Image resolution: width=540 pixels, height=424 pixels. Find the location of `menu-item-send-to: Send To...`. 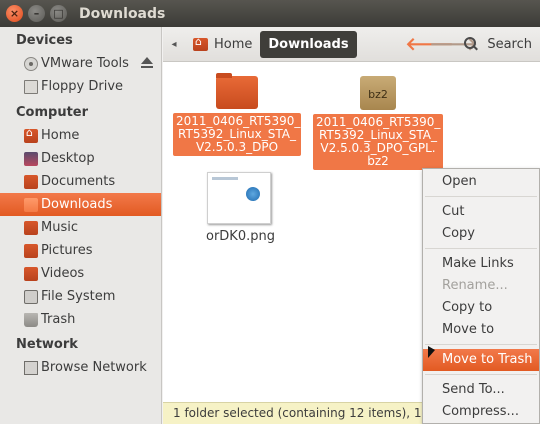

menu-item-send-to: Send To... is located at coordinates (481, 390).